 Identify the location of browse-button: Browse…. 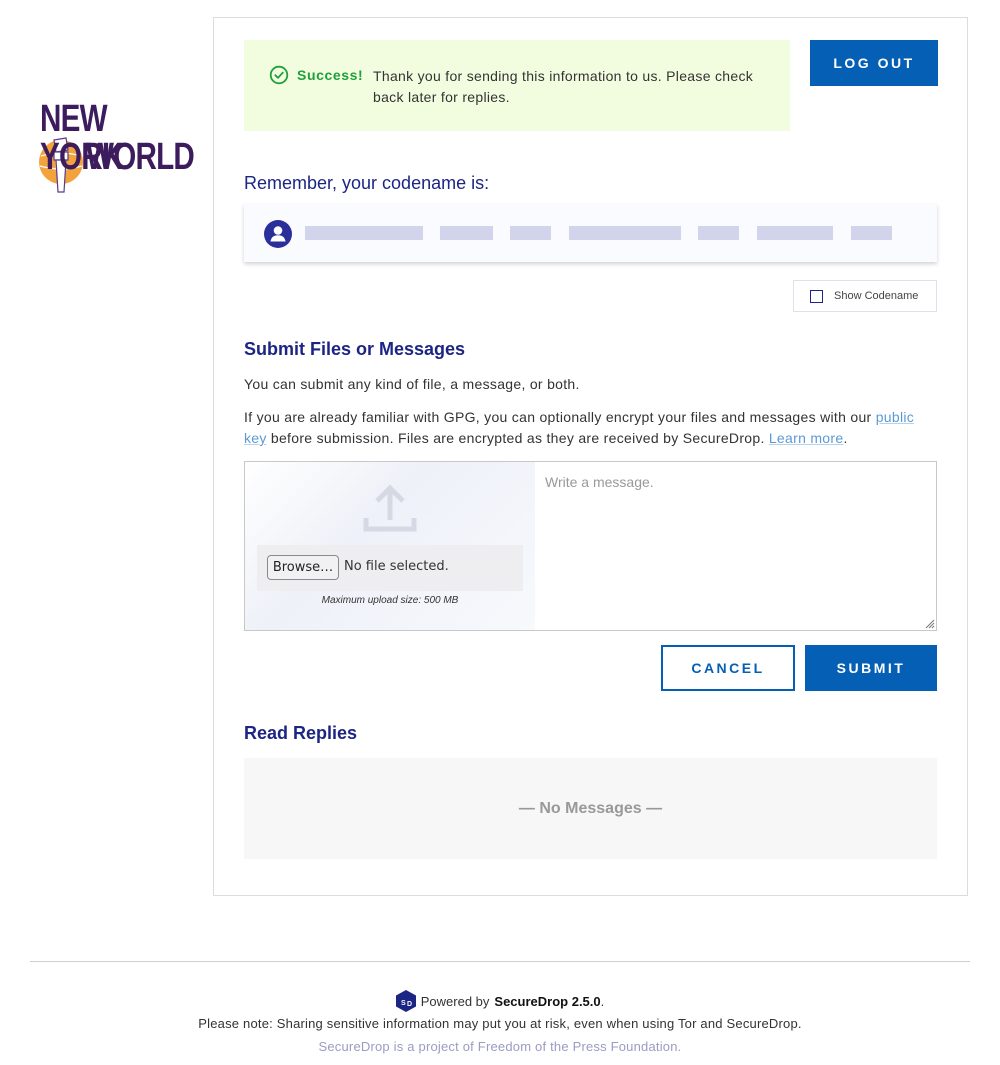
(303, 567).